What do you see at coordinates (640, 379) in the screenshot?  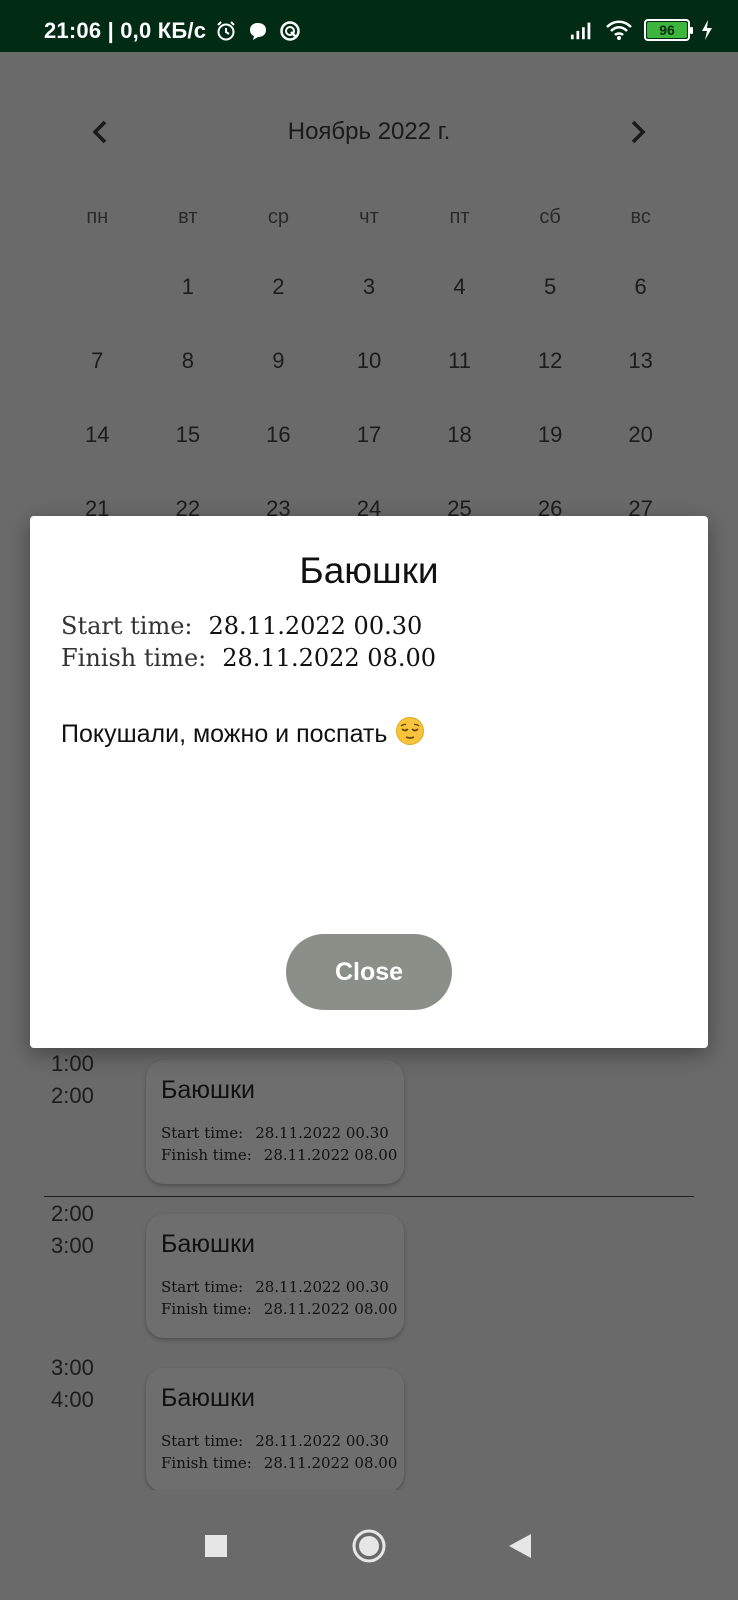 I see `calendar-day: 13` at bounding box center [640, 379].